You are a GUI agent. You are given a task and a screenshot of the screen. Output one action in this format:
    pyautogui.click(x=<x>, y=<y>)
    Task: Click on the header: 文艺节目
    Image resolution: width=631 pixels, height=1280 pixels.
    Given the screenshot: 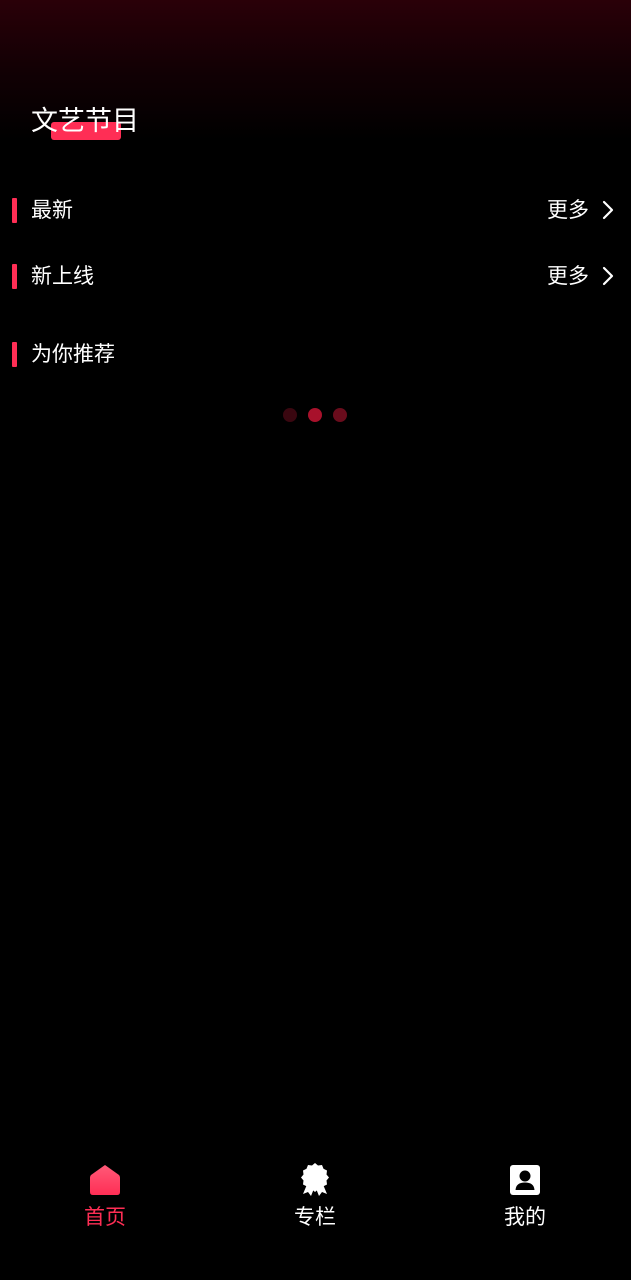 What is the action you would take?
    pyautogui.click(x=85, y=122)
    